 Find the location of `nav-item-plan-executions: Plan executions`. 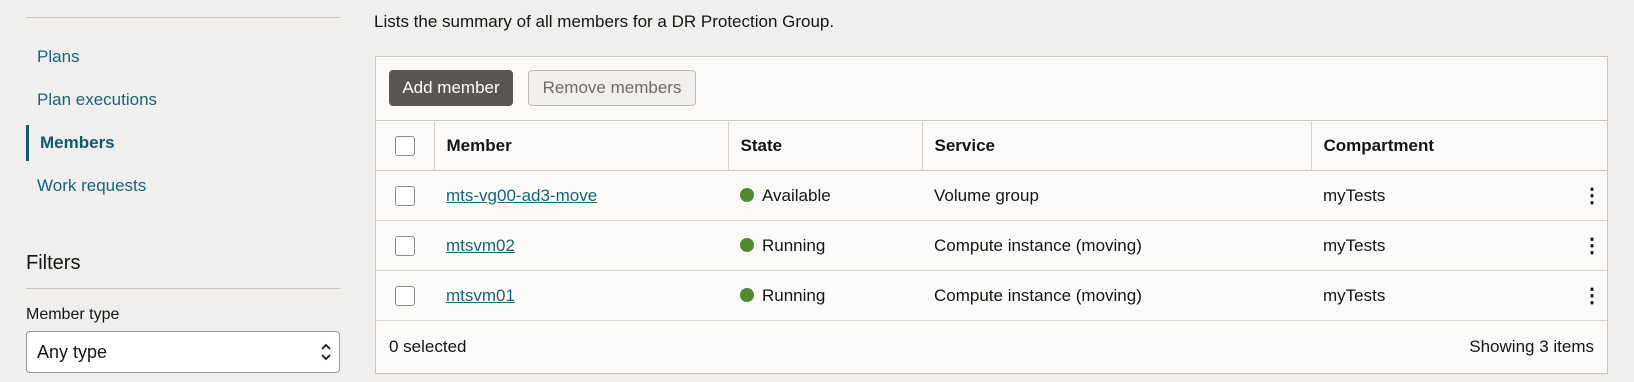

nav-item-plan-executions: Plan executions is located at coordinates (183, 100).